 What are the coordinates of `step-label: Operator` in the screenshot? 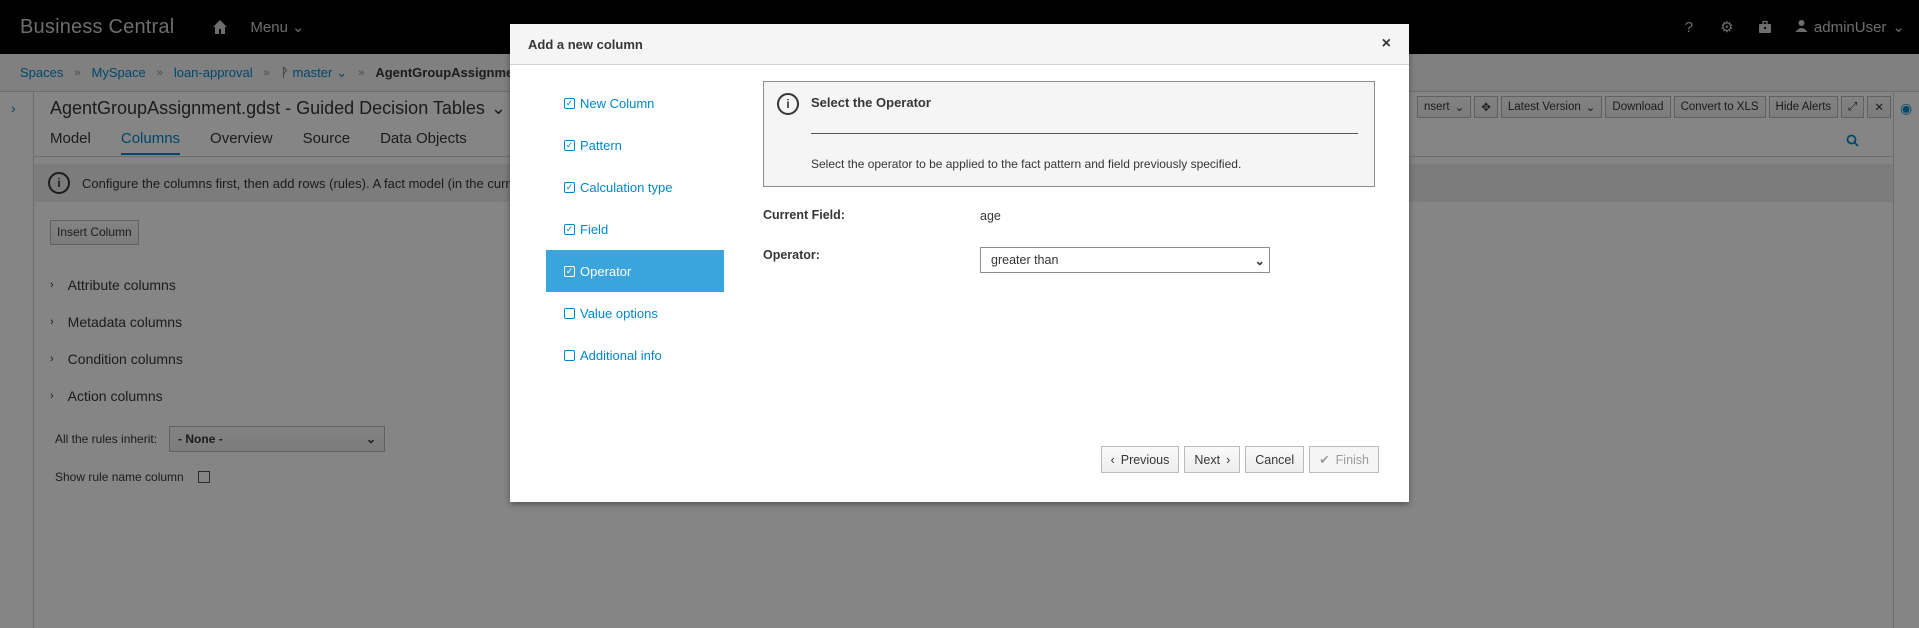 It's located at (606, 271).